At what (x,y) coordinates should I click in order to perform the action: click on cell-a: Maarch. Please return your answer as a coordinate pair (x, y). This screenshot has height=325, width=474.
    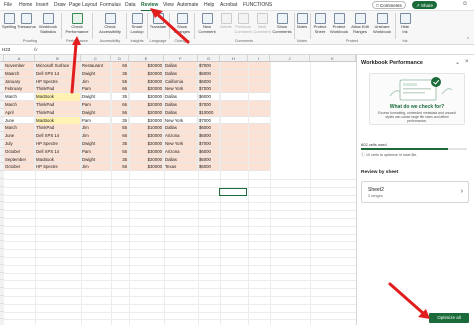
    Looking at the image, I should click on (19, 73).